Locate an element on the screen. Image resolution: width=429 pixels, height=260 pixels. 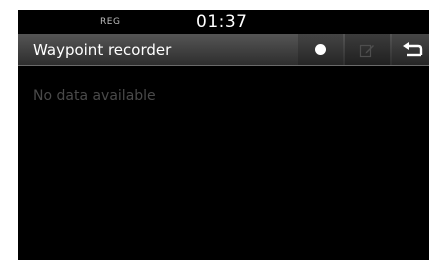
record-dot-icon is located at coordinates (320, 49).